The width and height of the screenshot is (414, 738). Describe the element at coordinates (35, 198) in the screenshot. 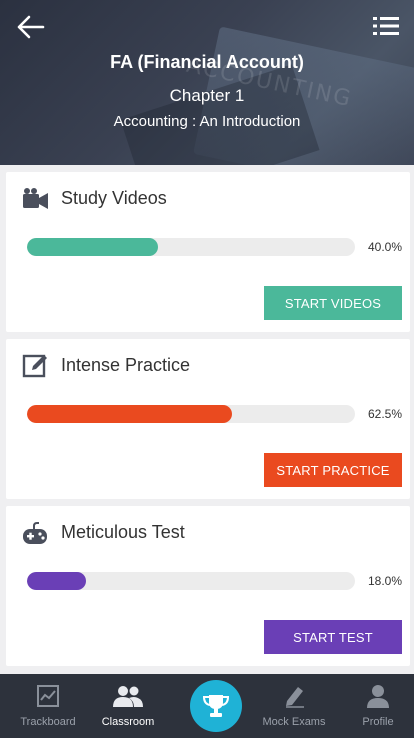

I see `video-camera-icon` at that location.